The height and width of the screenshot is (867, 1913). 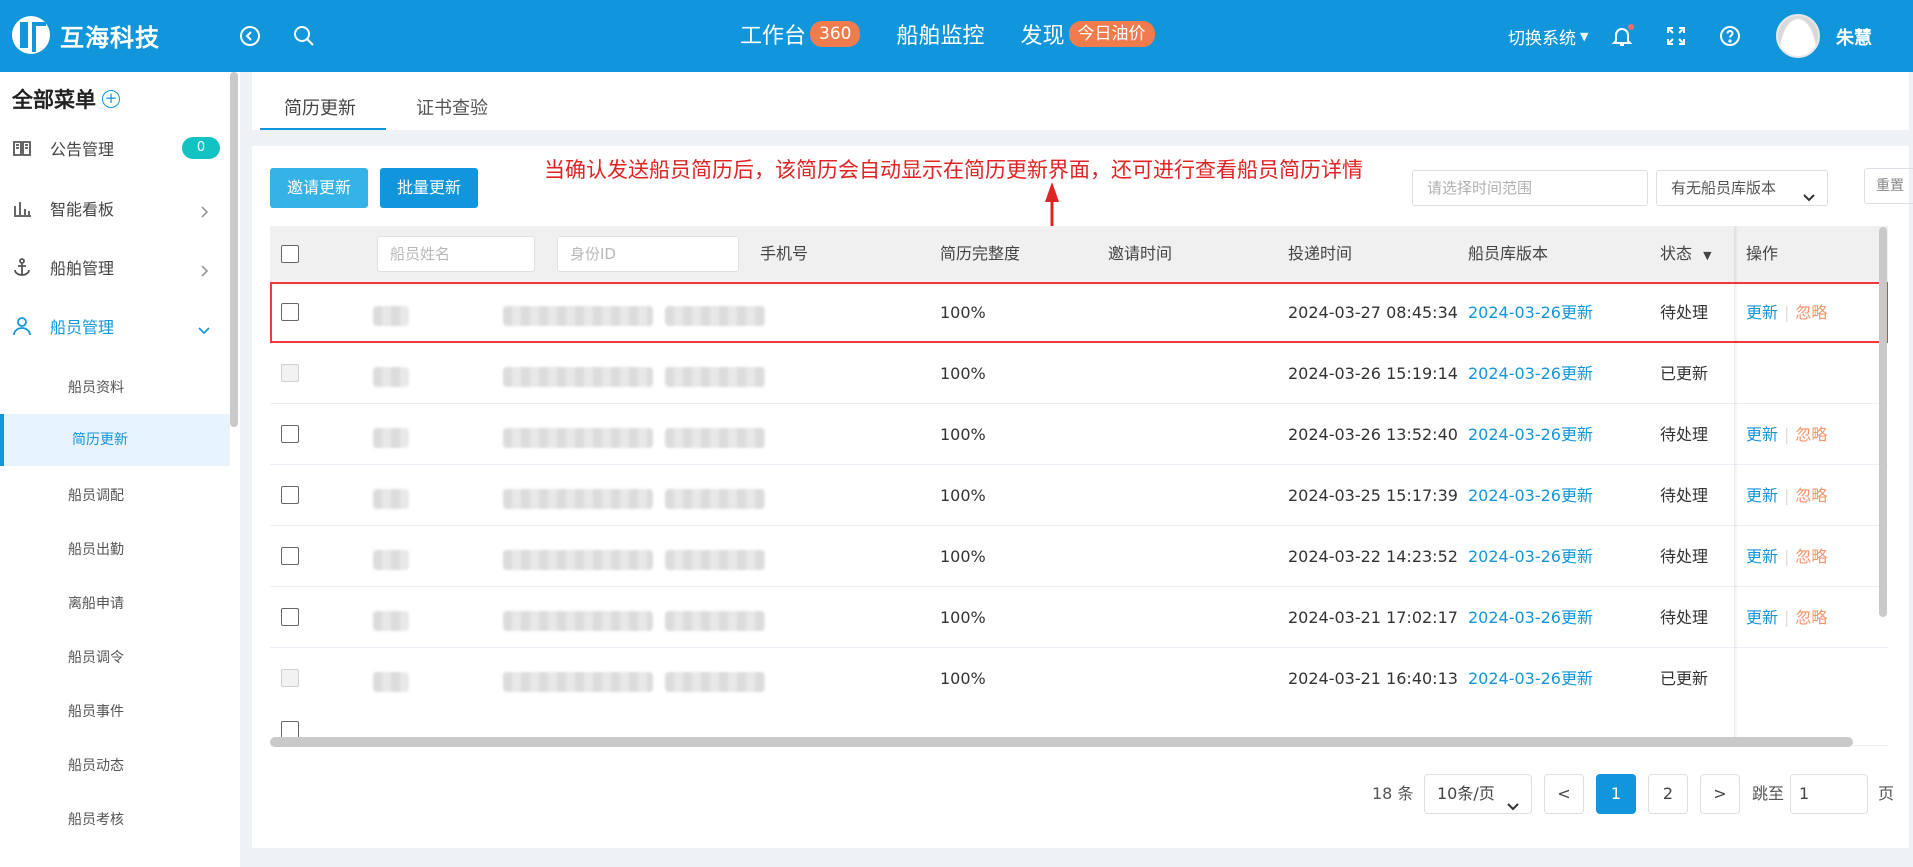 What do you see at coordinates (1707, 255) in the screenshot?
I see `filter-caret-icon: ▼` at bounding box center [1707, 255].